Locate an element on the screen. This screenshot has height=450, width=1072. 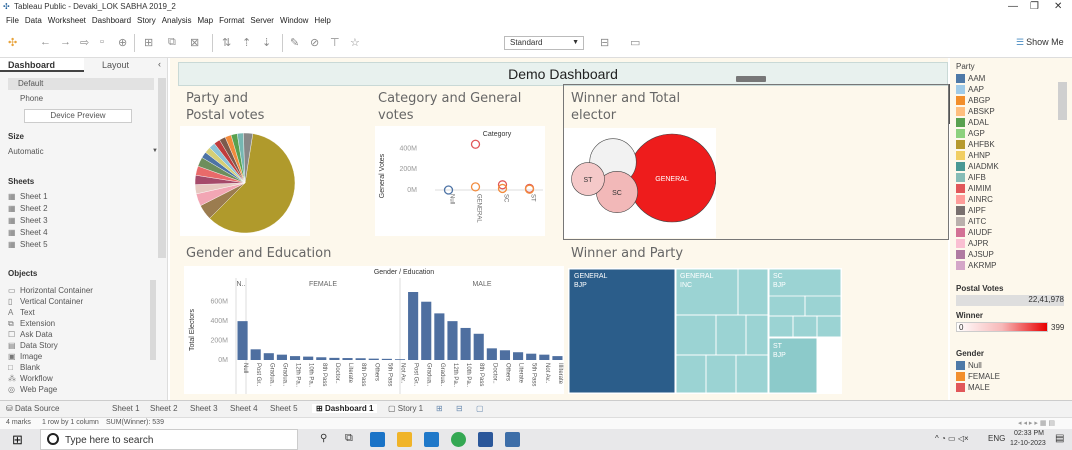
tableau-taskbar-icon is located at coordinates (512, 439).